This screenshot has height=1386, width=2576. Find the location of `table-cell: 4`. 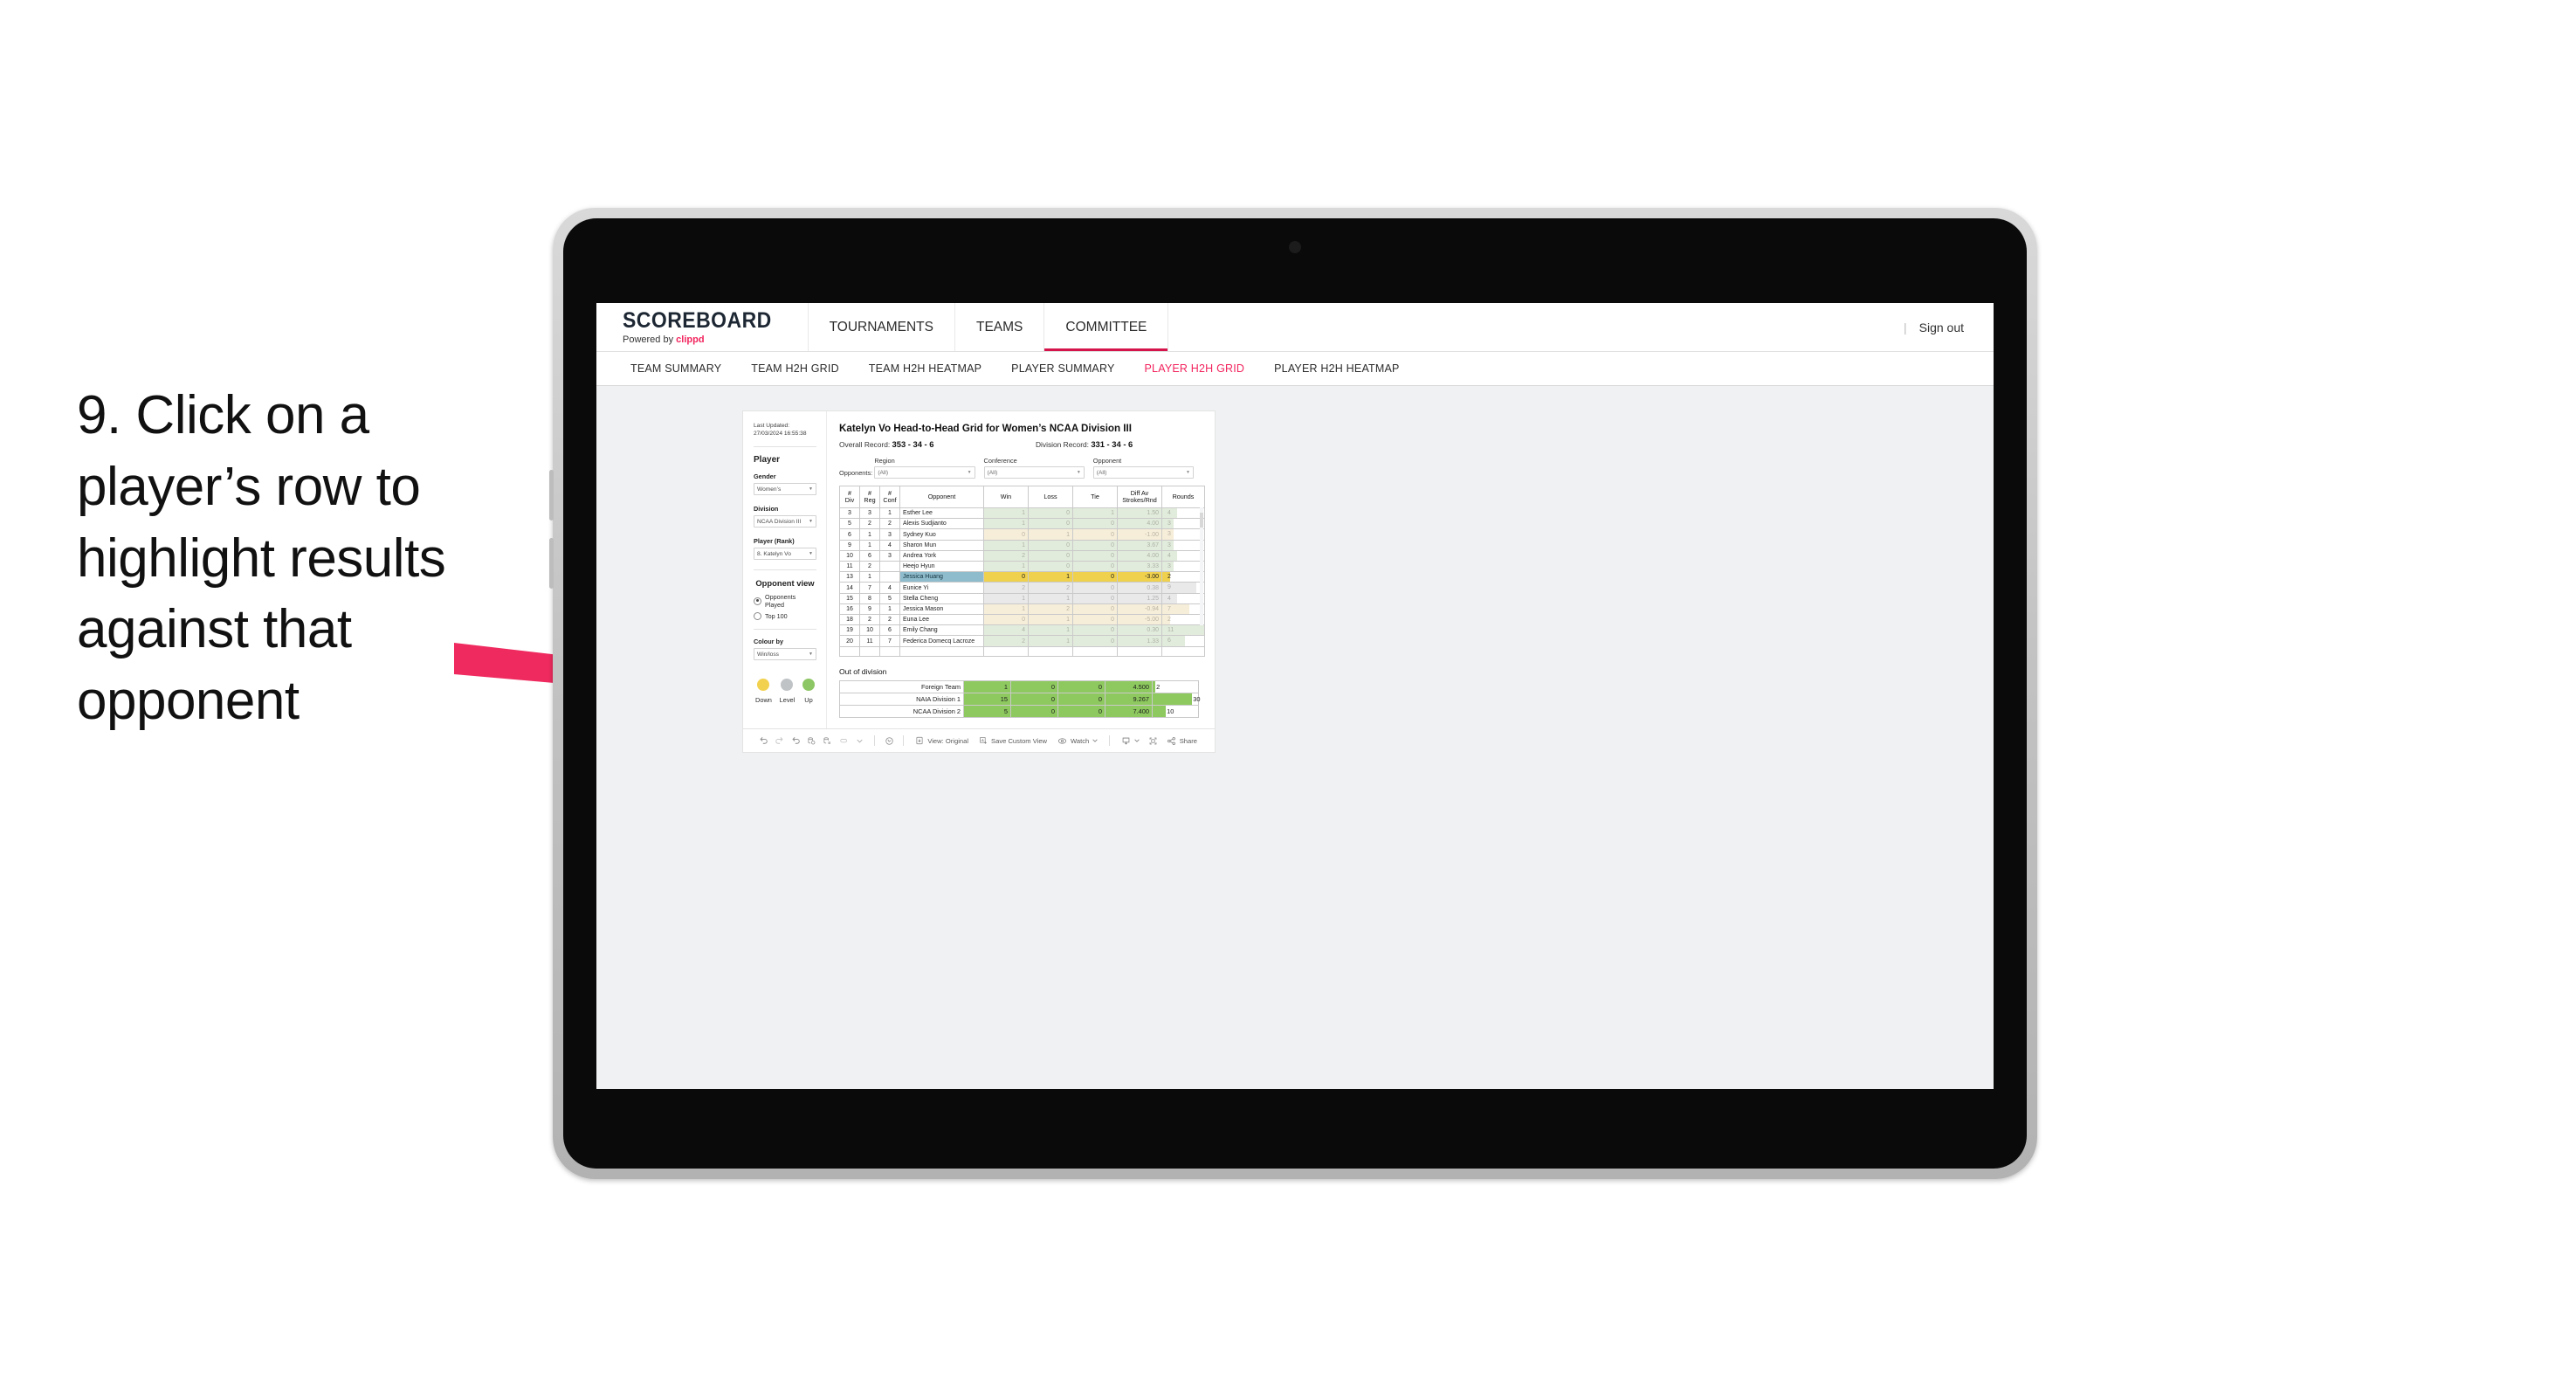

table-cell: 4 is located at coordinates (889, 588).